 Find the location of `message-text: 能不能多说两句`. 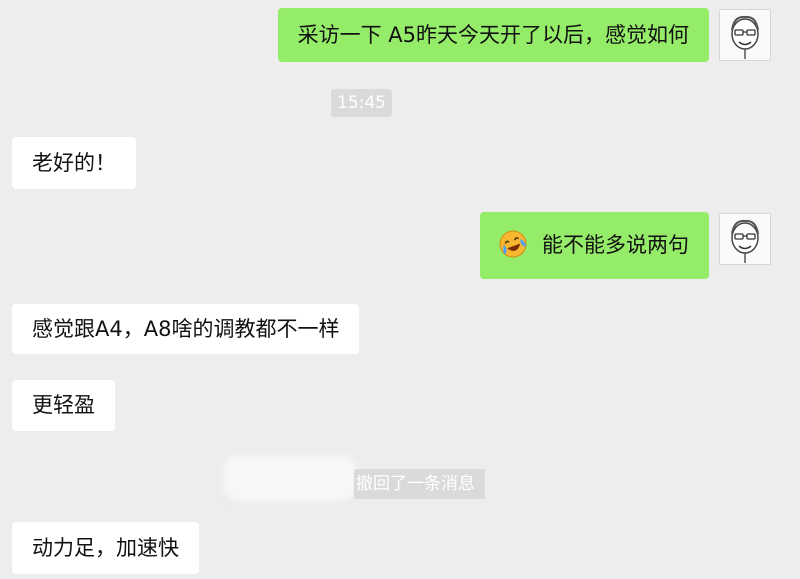

message-text: 能不能多说两句 is located at coordinates (615, 245).